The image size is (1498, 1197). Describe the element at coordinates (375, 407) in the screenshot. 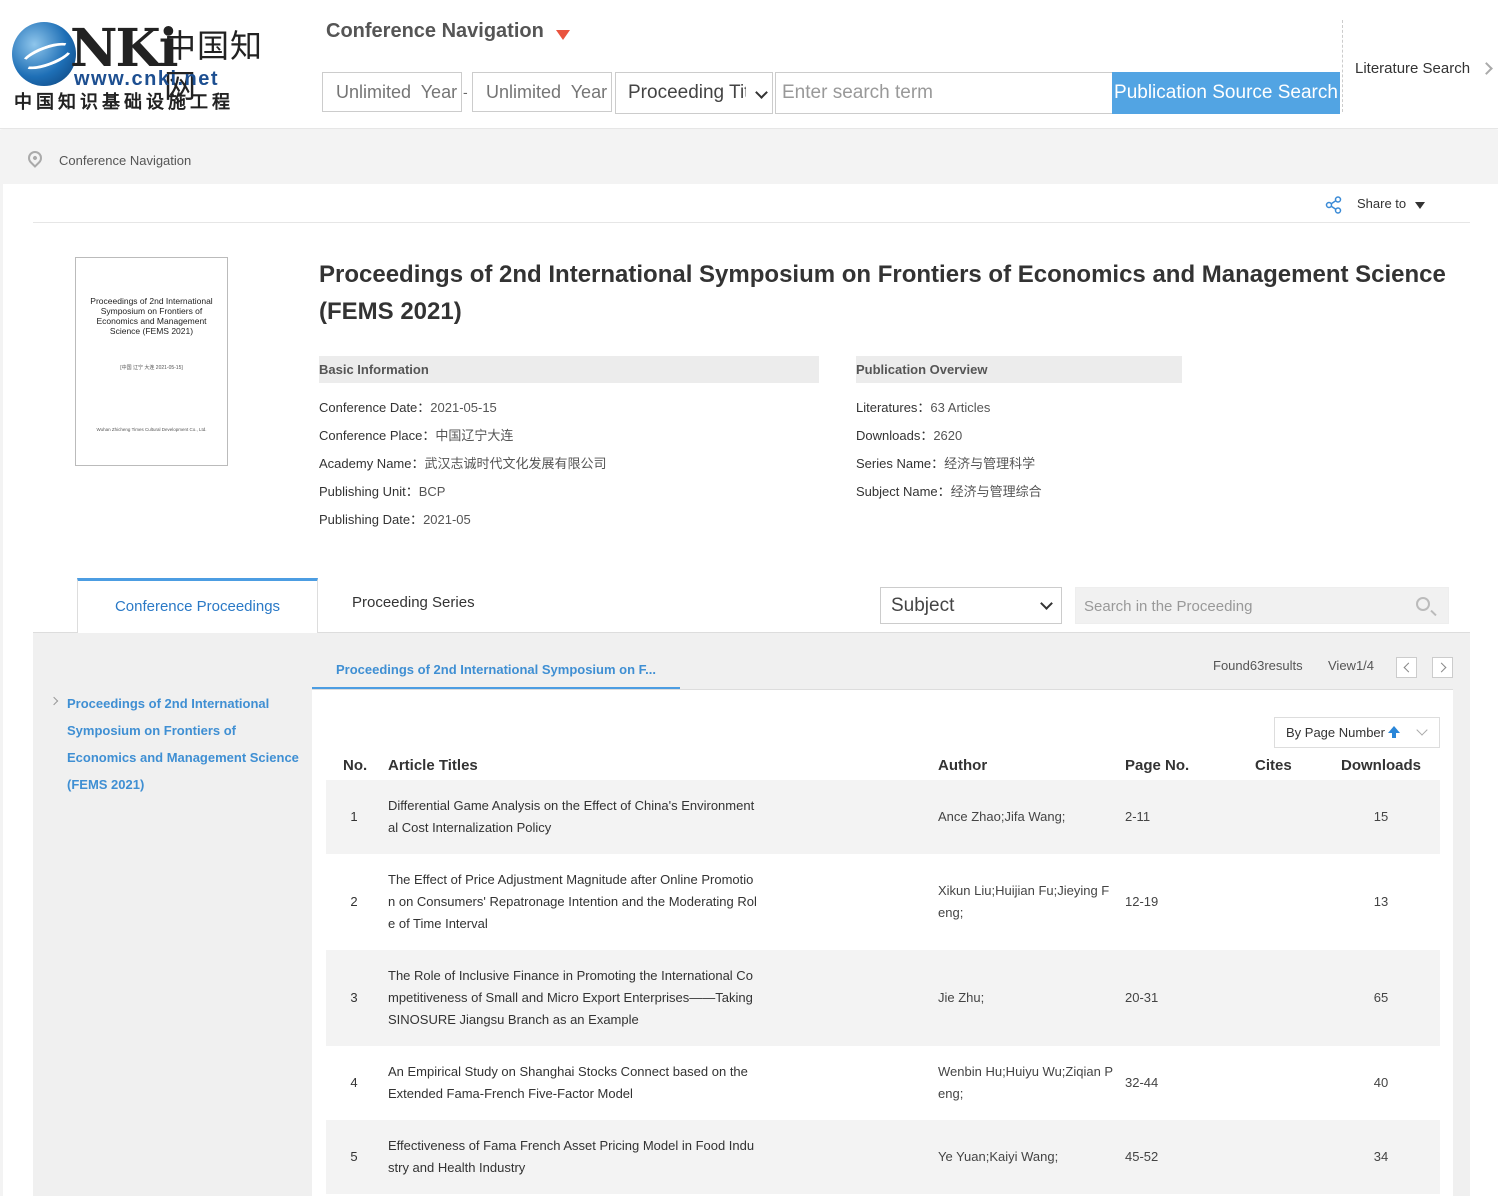

I see `info-label: Conference Date：` at that location.